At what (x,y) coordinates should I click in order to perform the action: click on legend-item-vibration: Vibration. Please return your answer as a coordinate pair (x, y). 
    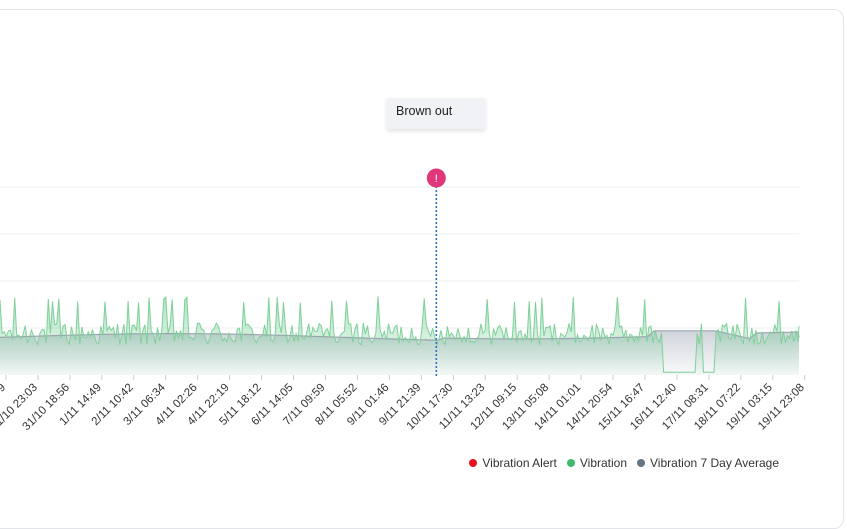
    Looking at the image, I should click on (597, 463).